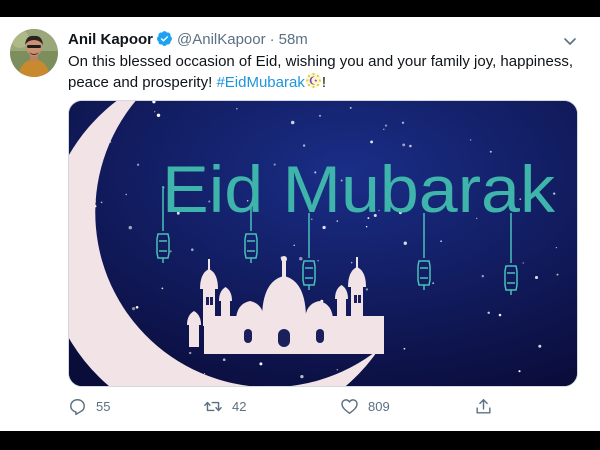 The image size is (600, 450). What do you see at coordinates (224, 406) in the screenshot?
I see `retweet-button: 42` at bounding box center [224, 406].